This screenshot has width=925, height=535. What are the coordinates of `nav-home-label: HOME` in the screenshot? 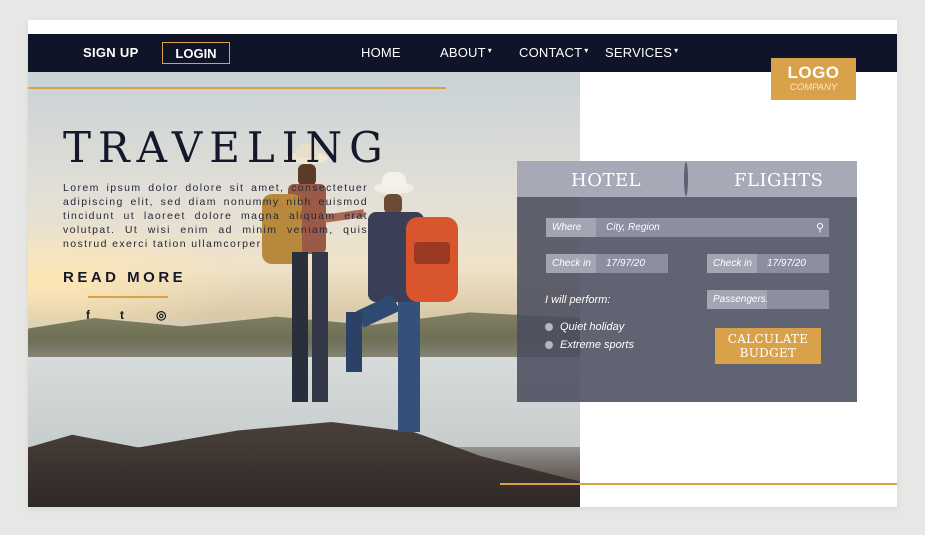 It's located at (381, 52).